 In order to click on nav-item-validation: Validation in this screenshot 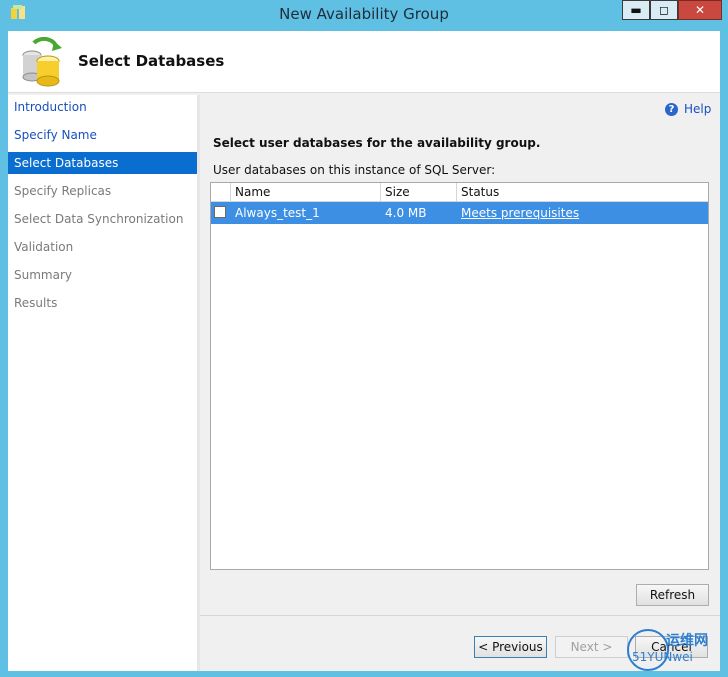, I will do `click(44, 247)`.